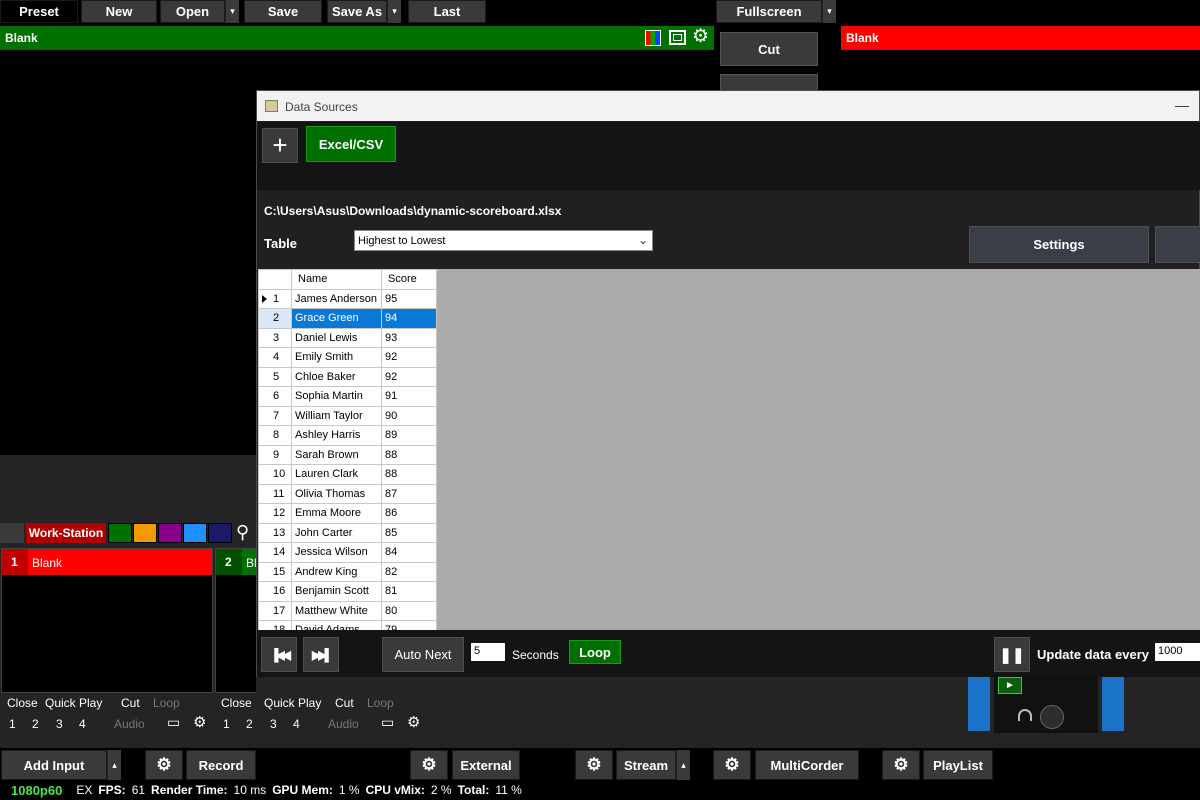  Describe the element at coordinates (343, 724) in the screenshot. I see `input-2-audio-button: Audio` at that location.